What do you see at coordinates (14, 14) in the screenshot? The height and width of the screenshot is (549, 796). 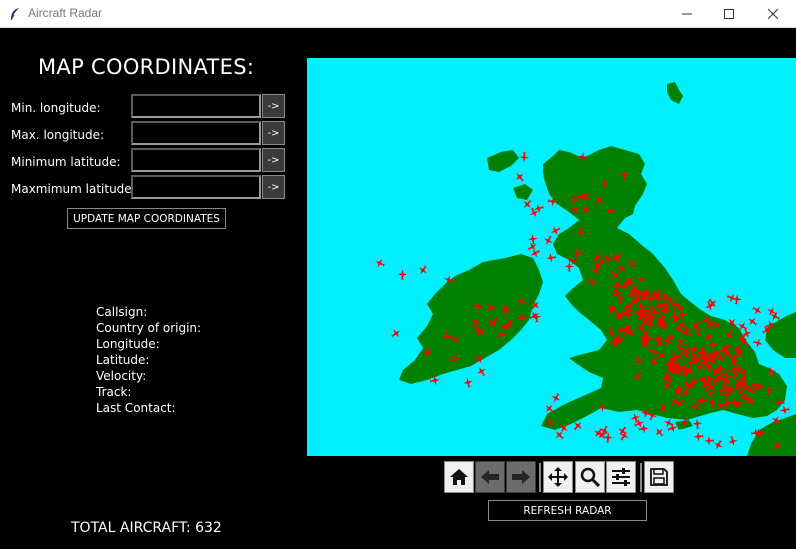 I see `feather-icon` at bounding box center [14, 14].